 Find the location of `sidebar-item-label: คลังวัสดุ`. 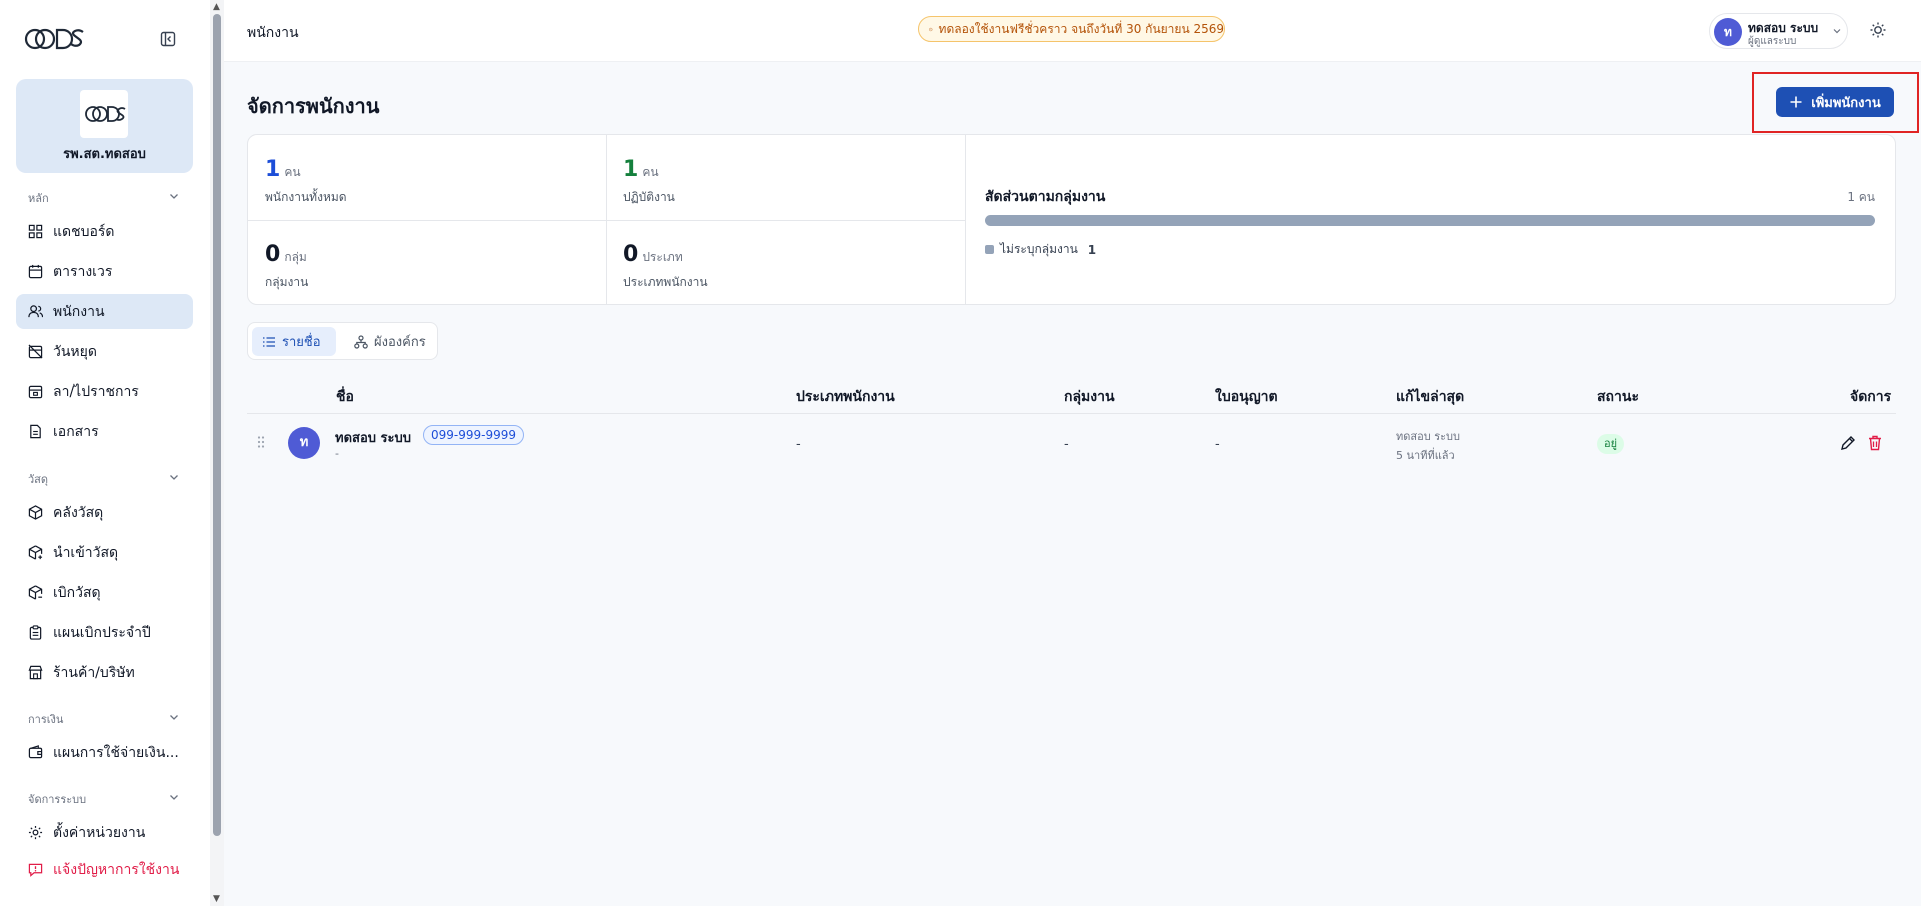

sidebar-item-label: คลังวัสดุ is located at coordinates (78, 512).